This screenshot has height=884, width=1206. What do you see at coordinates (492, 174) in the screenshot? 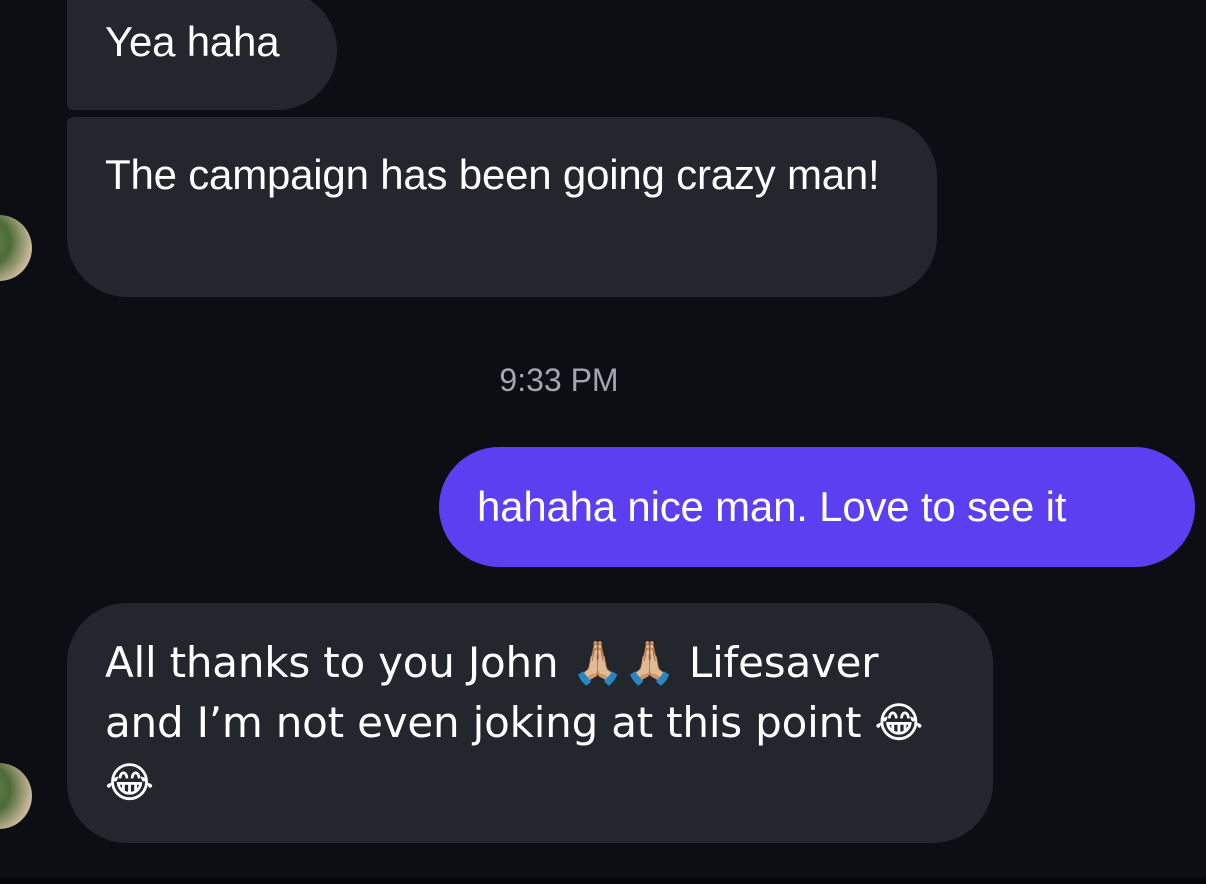
I see `message-text: The campaign has been going crazy man!` at bounding box center [492, 174].